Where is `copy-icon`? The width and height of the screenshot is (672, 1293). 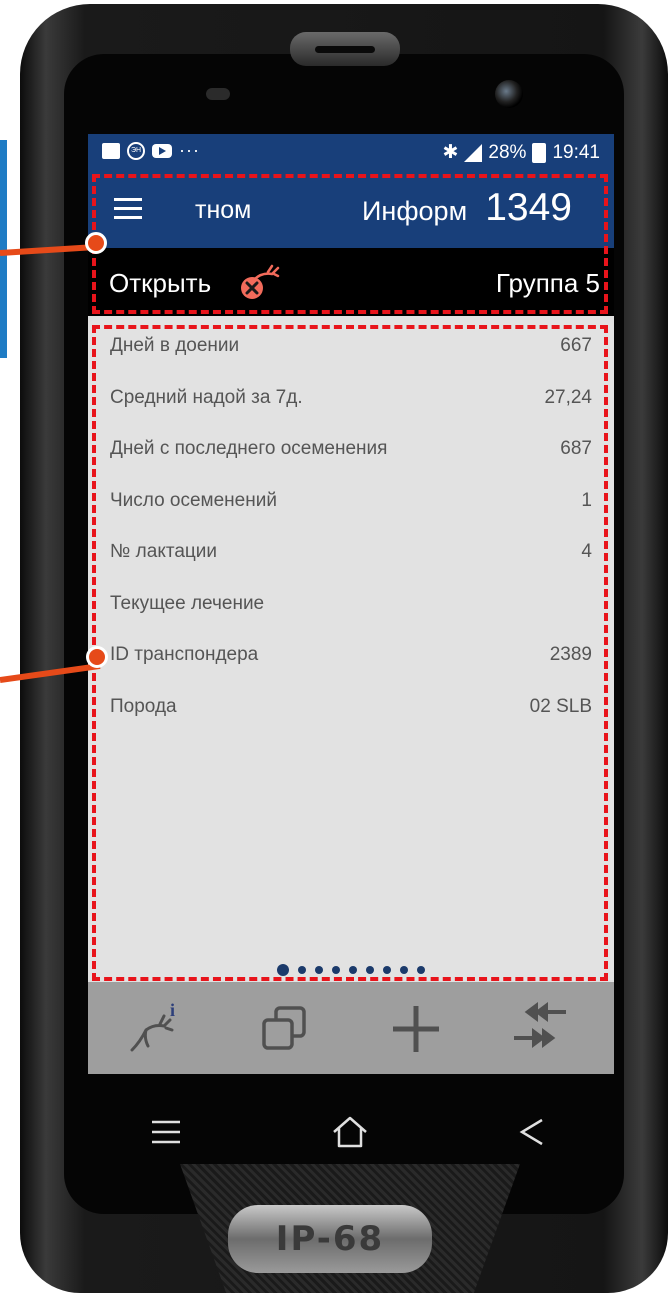
copy-icon is located at coordinates (286, 1029).